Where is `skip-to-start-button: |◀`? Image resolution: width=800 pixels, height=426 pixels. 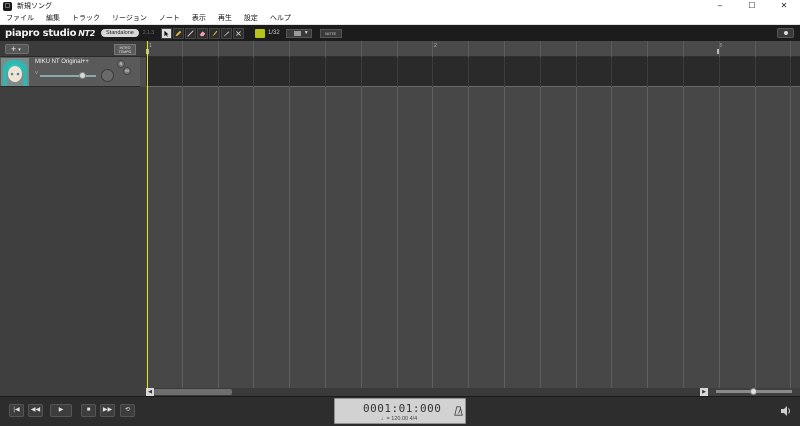
skip-to-start-button: |◀ is located at coordinates (16, 410).